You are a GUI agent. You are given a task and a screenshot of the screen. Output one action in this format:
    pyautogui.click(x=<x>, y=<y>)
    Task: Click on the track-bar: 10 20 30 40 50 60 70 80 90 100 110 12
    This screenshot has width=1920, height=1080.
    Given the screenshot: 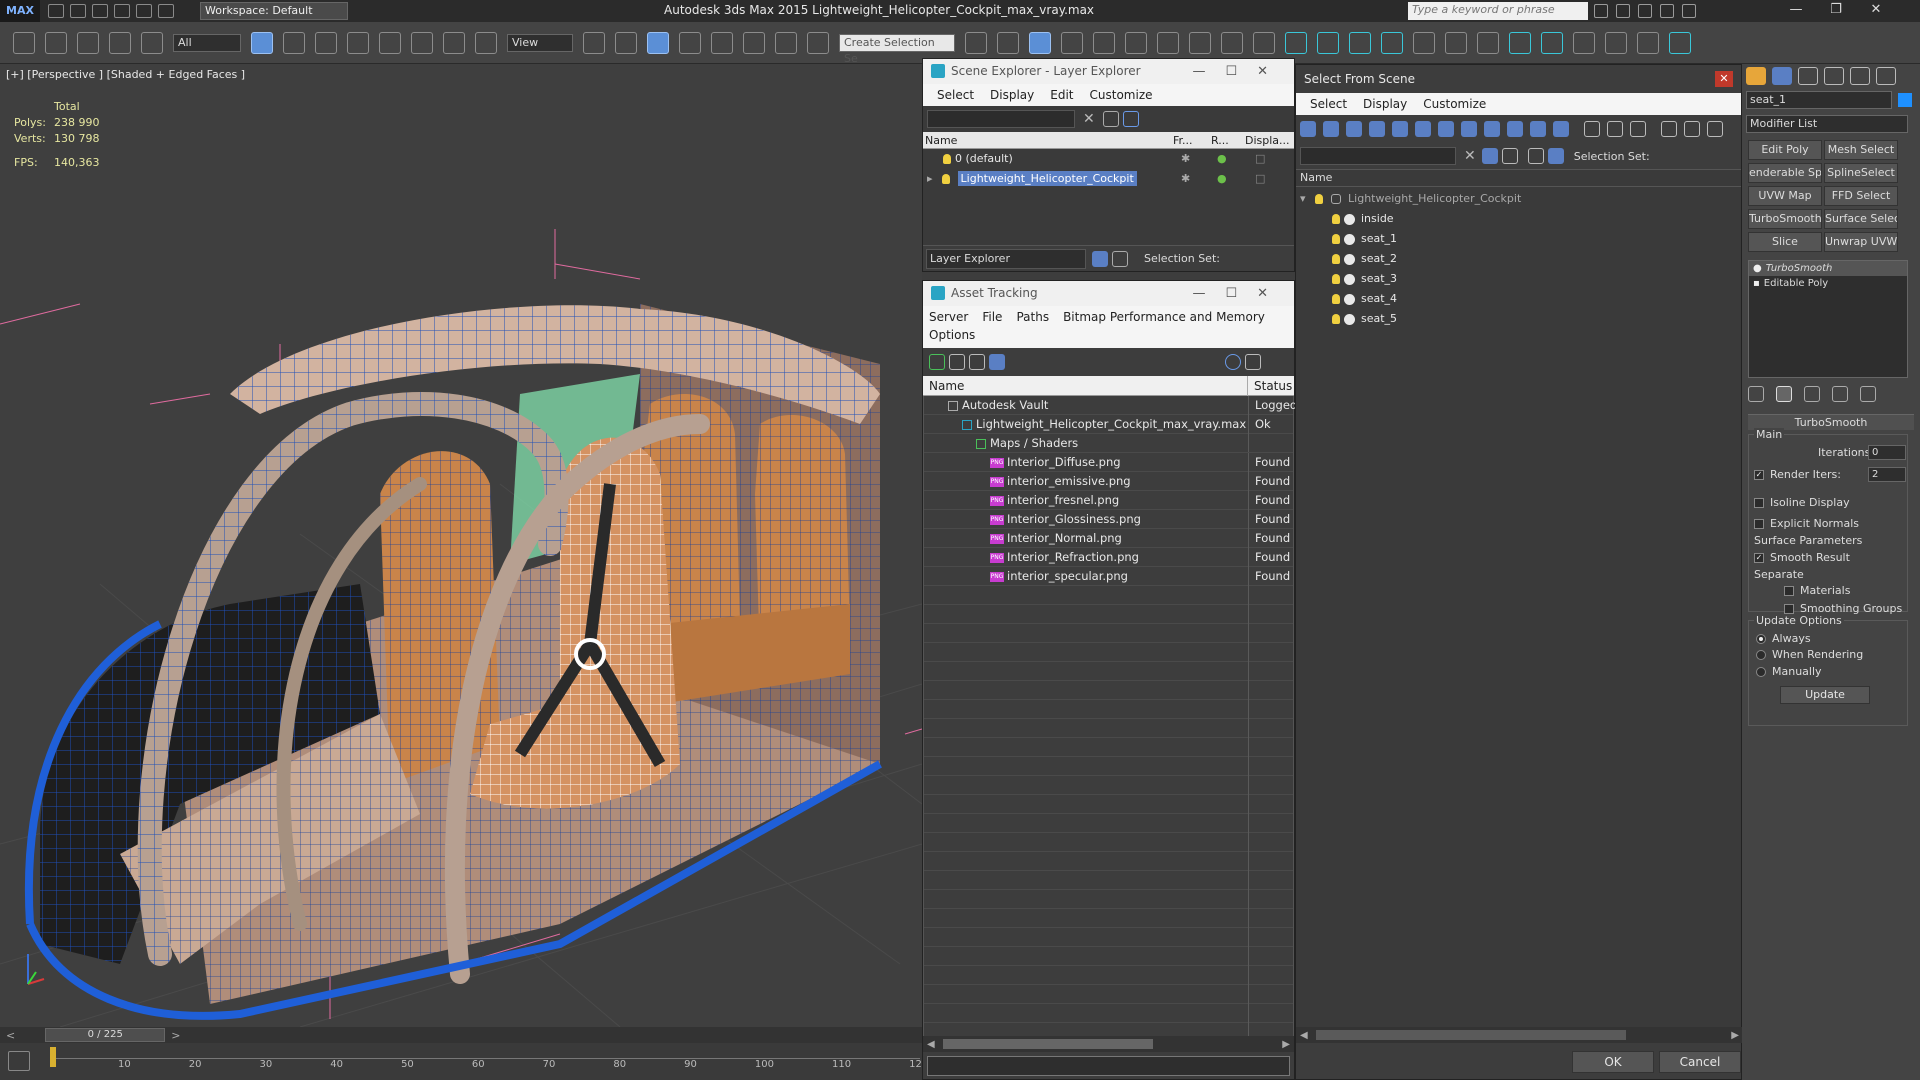 What is the action you would take?
    pyautogui.click(x=461, y=1061)
    